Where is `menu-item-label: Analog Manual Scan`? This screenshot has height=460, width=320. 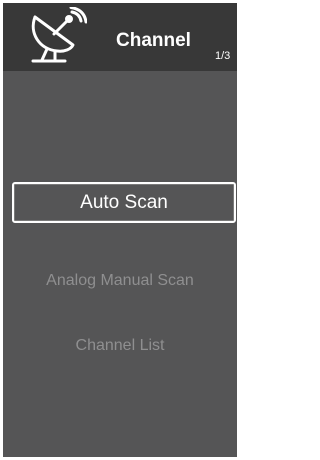 menu-item-label: Analog Manual Scan is located at coordinates (120, 280).